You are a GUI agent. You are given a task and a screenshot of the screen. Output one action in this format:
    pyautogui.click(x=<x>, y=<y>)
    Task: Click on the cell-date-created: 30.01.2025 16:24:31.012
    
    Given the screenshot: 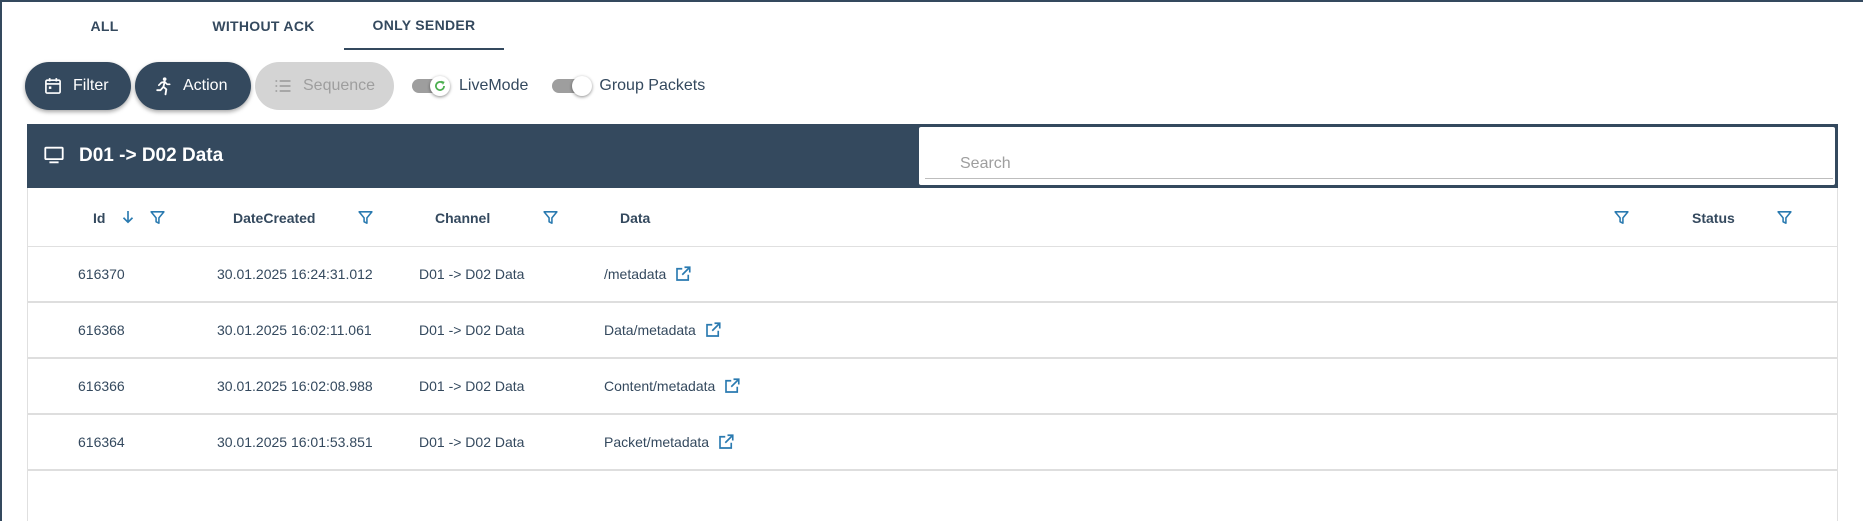 What is the action you would take?
    pyautogui.click(x=295, y=274)
    